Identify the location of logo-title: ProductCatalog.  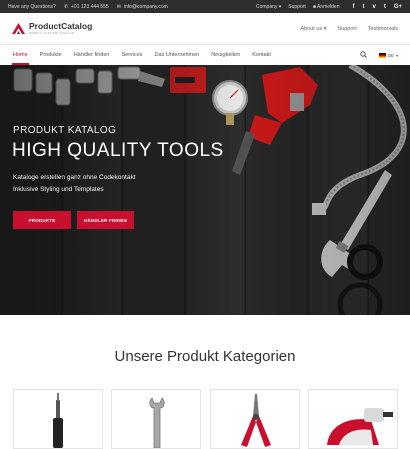
(61, 26).